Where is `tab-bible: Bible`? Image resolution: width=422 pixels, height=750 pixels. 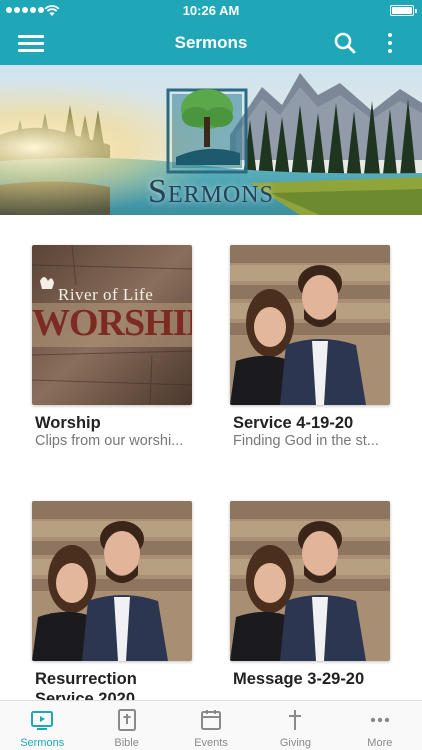 tab-bible: Bible is located at coordinates (126, 725).